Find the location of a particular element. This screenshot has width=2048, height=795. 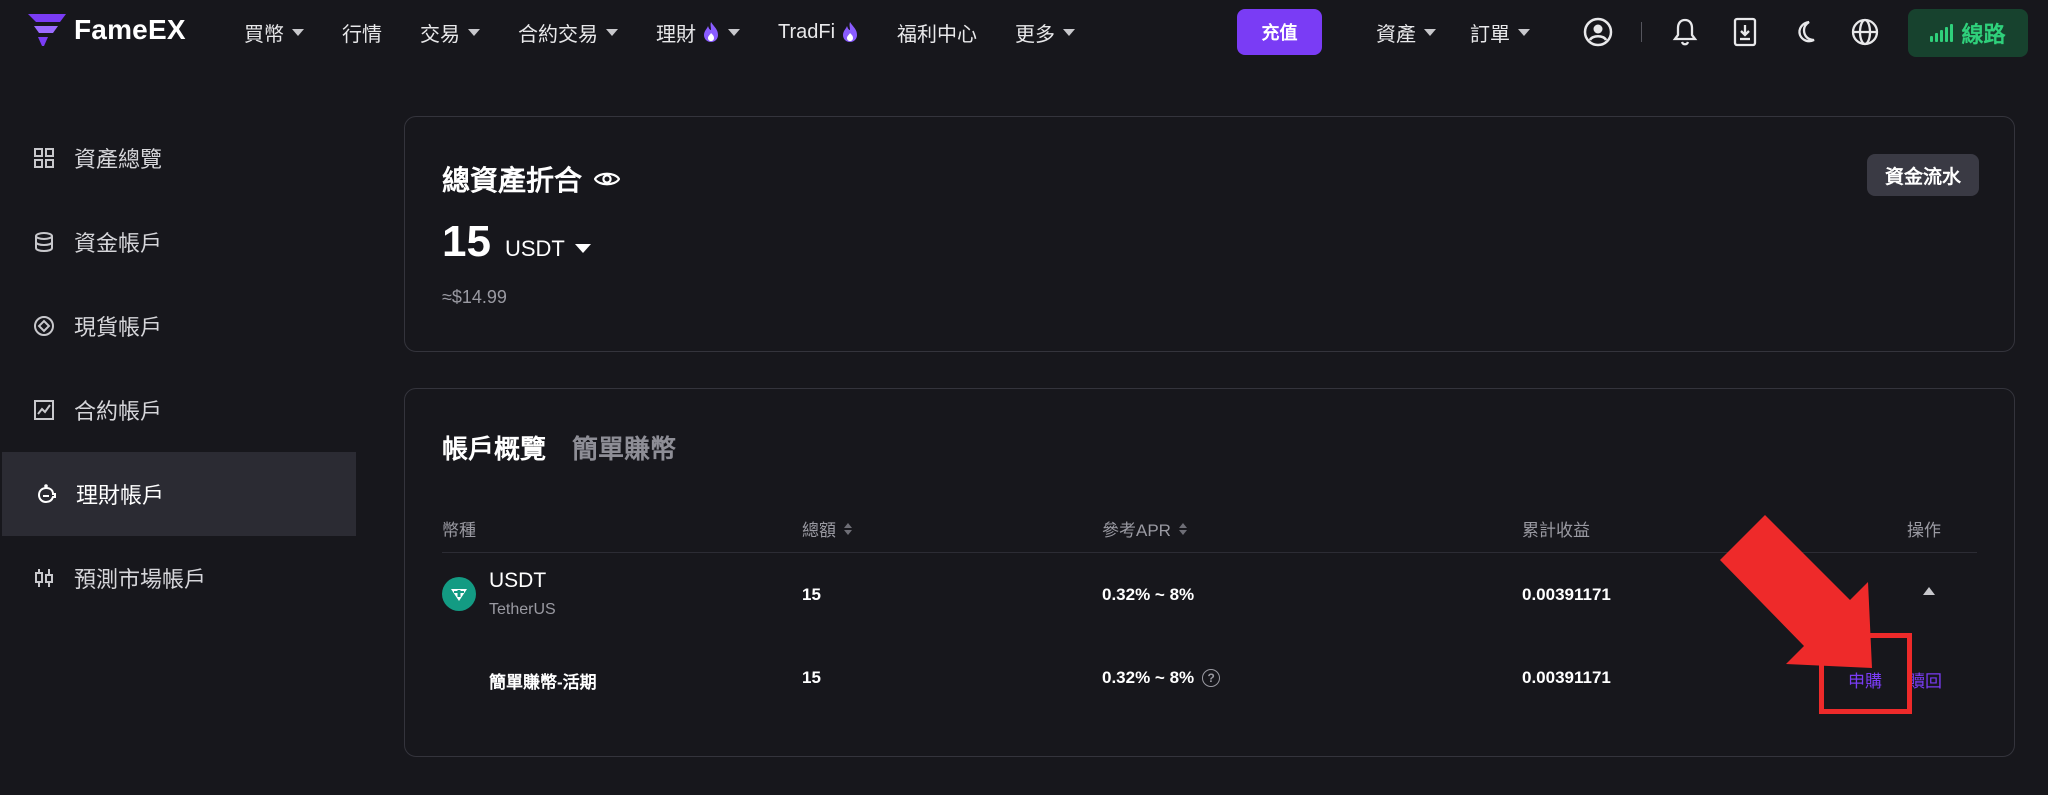

database-icon is located at coordinates (44, 242).